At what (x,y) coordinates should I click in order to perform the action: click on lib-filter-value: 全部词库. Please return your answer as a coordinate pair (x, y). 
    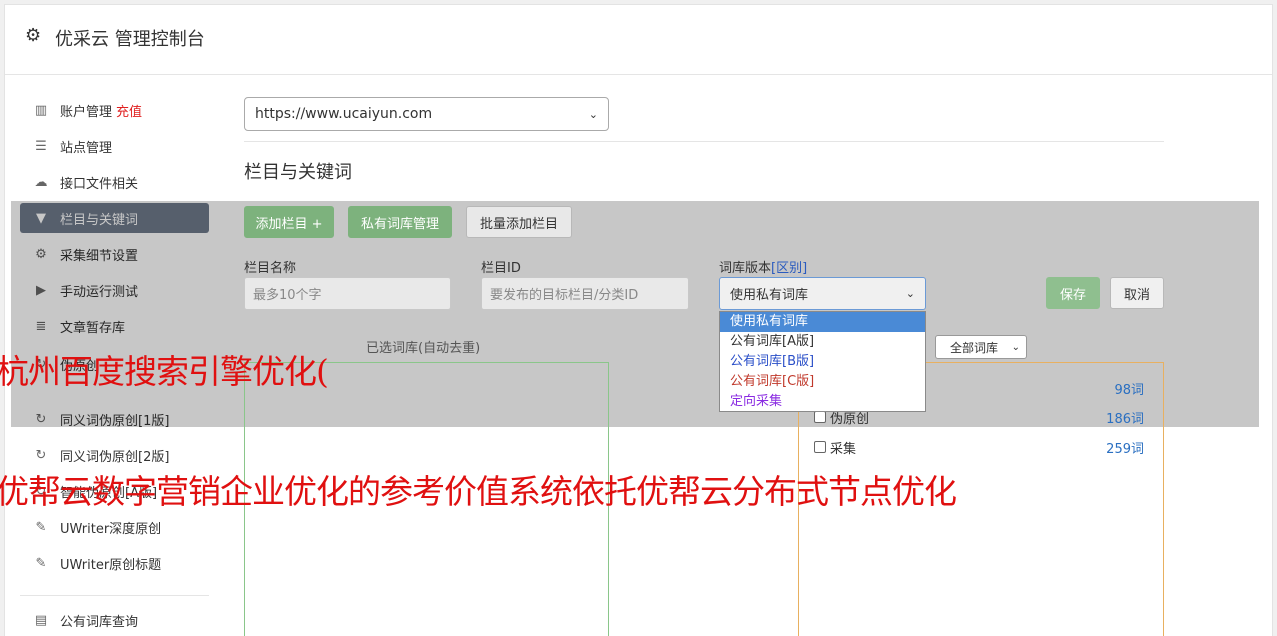
    Looking at the image, I should click on (974, 347).